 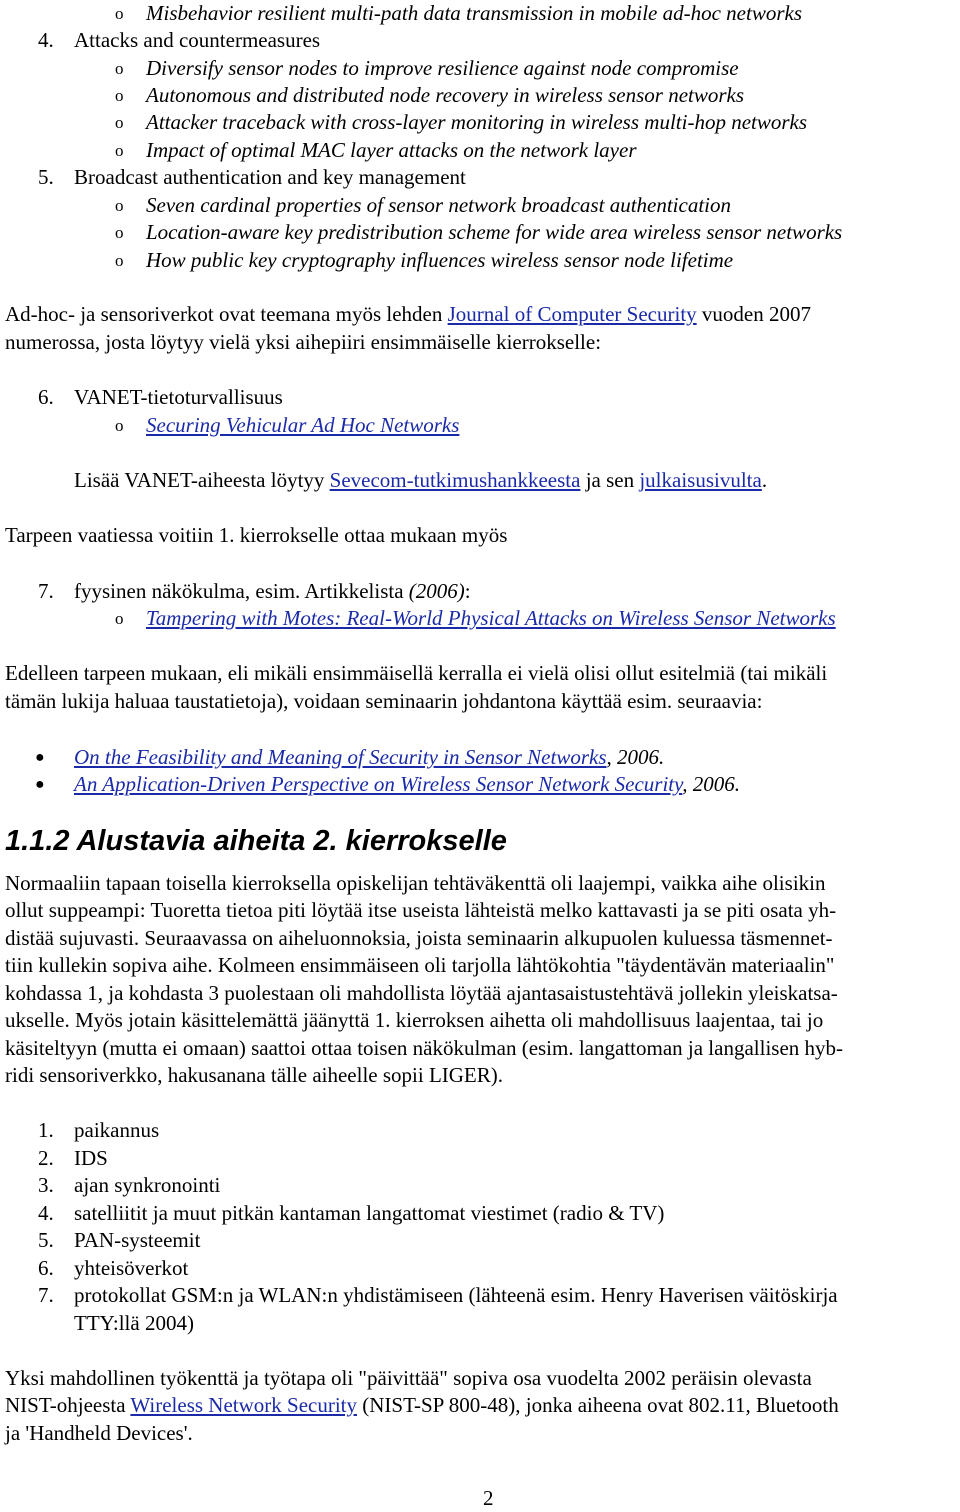 I want to click on topic-item: ajan synkronointi, so click(x=147, y=1185).